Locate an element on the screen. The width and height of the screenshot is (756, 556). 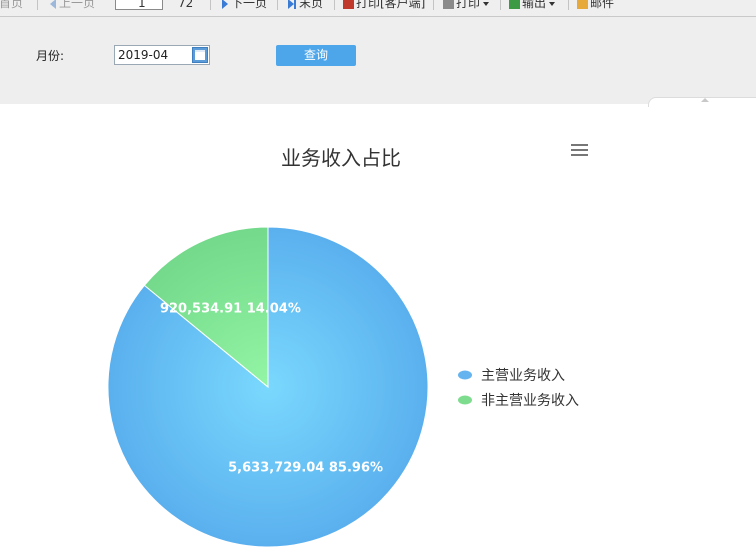
report-toolbar: 首页 上一页 1 72 下一页 末页 打印[客户端] 打印 输出 邮件 is located at coordinates (378, 8).